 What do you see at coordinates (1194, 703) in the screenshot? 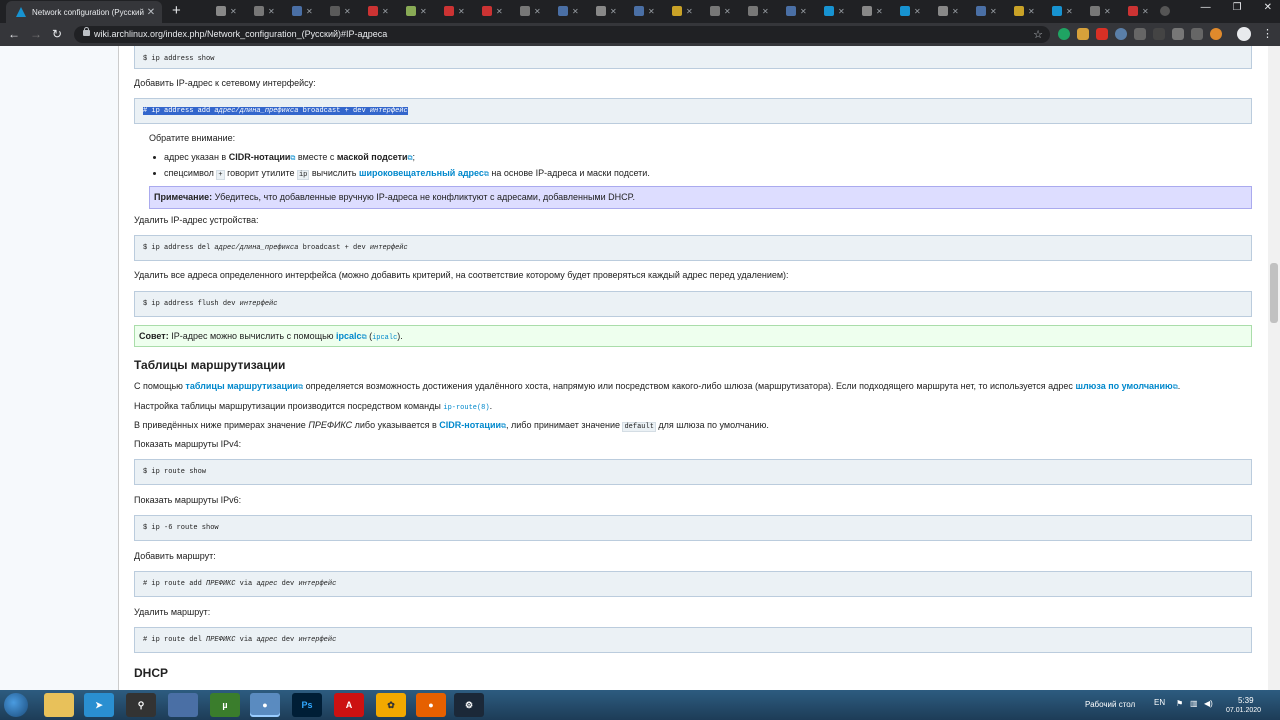
I see `network-icon: ▥` at bounding box center [1194, 703].